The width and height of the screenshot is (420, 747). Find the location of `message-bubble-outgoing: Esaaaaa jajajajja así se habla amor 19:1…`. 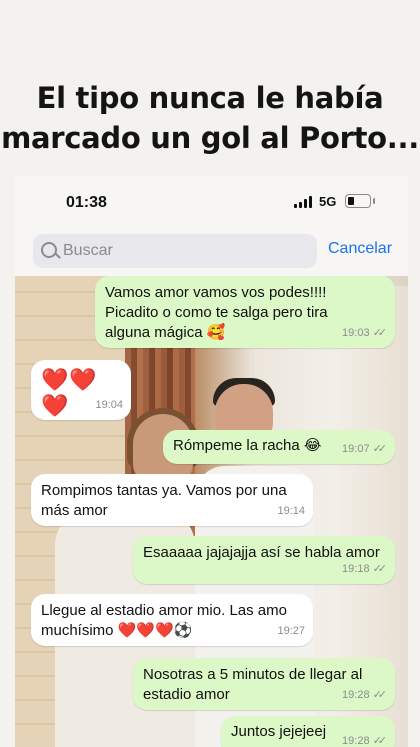

message-bubble-outgoing: Esaaaaa jajajajja así se habla amor 19:1… is located at coordinates (264, 560).